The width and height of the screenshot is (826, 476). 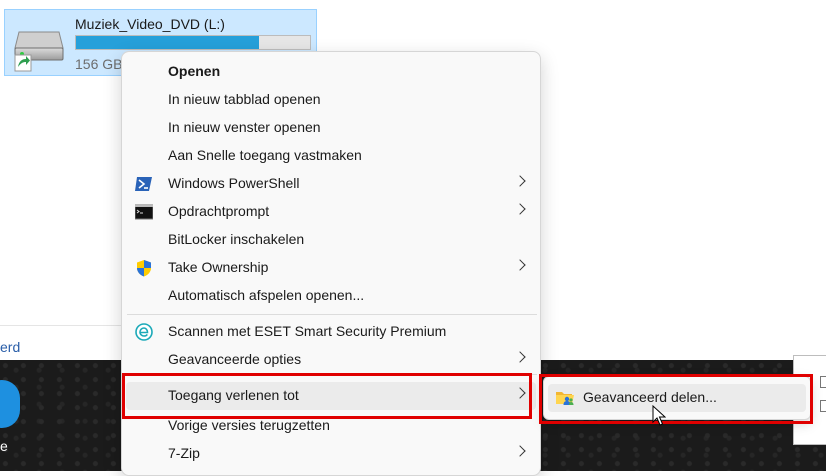 I want to click on menu-item-open-new-window: In nieuw venster openen, so click(x=331, y=128).